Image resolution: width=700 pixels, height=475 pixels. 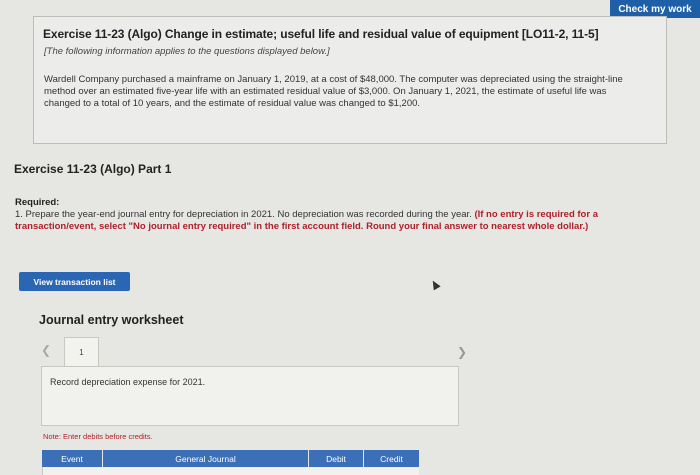 What do you see at coordinates (462, 352) in the screenshot?
I see `chevron-right-icon: ❯` at bounding box center [462, 352].